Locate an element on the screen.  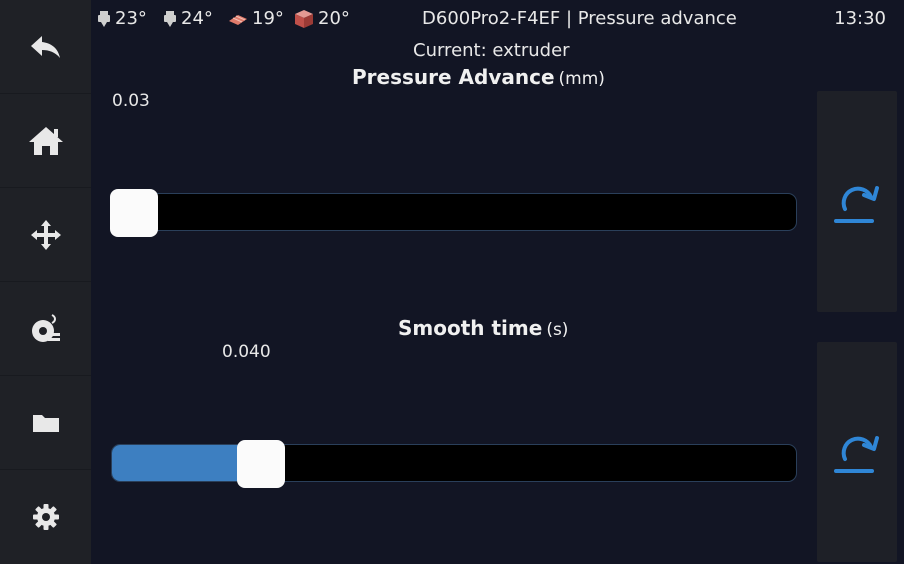
extrude-icon is located at coordinates (45, 327).